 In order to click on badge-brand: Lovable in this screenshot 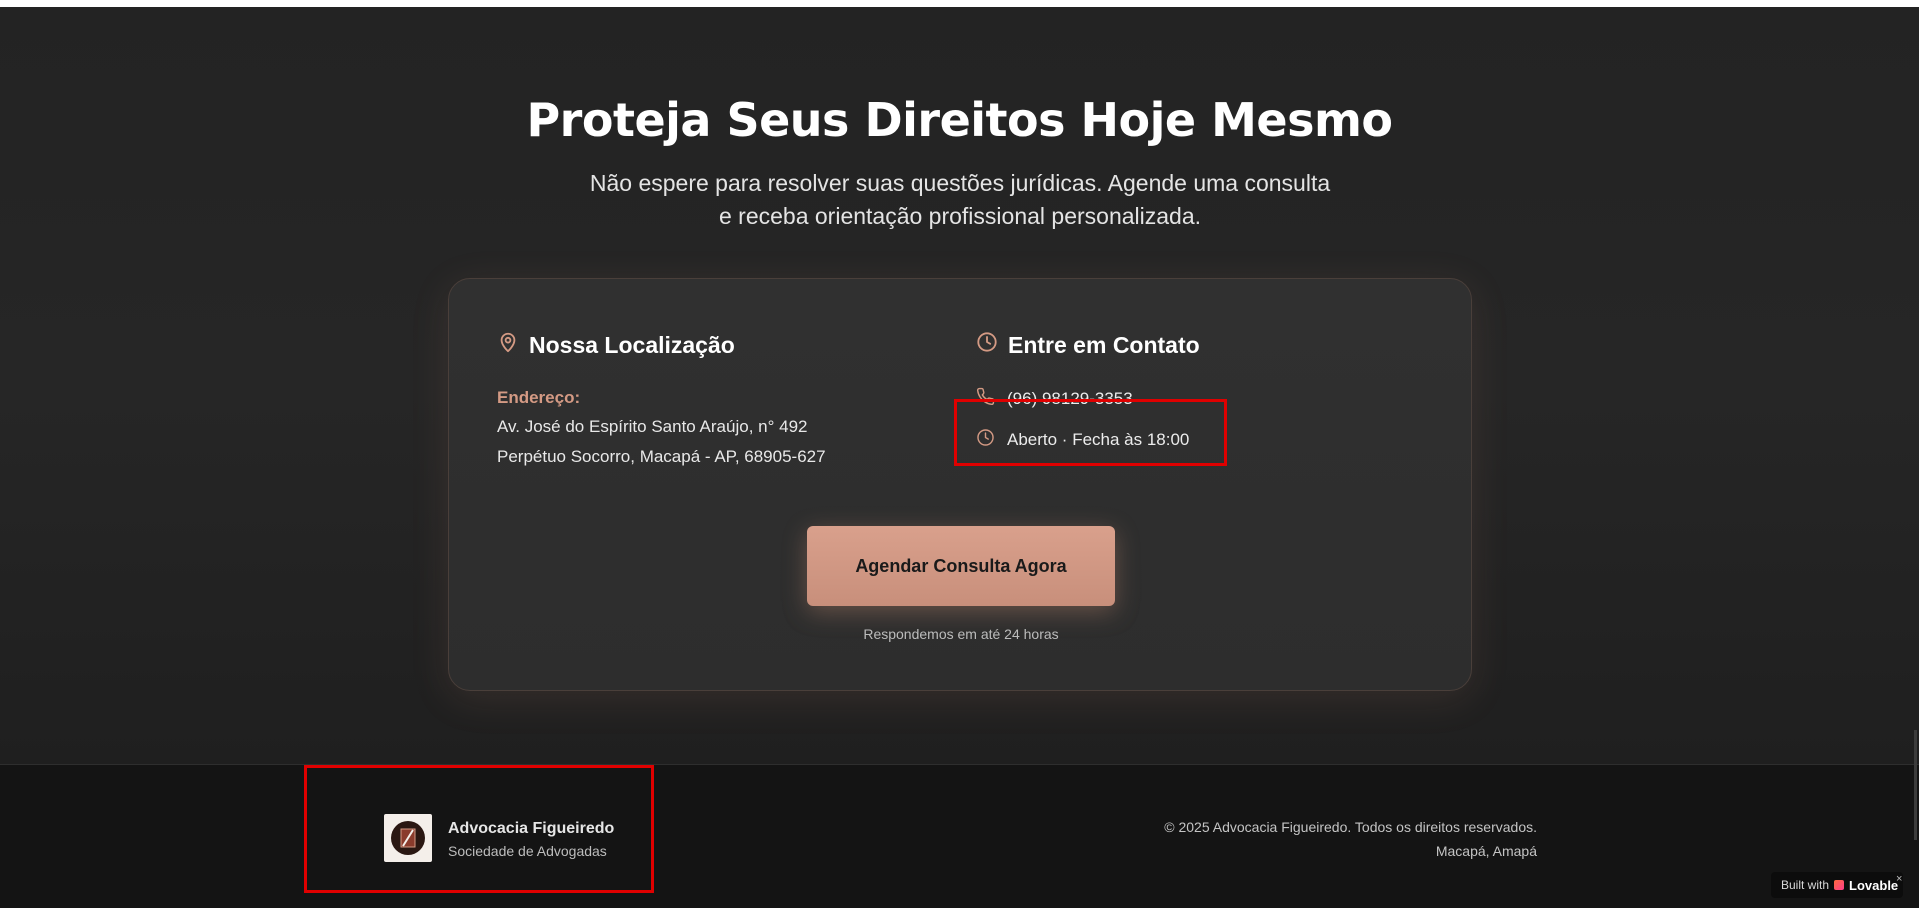, I will do `click(1874, 885)`.